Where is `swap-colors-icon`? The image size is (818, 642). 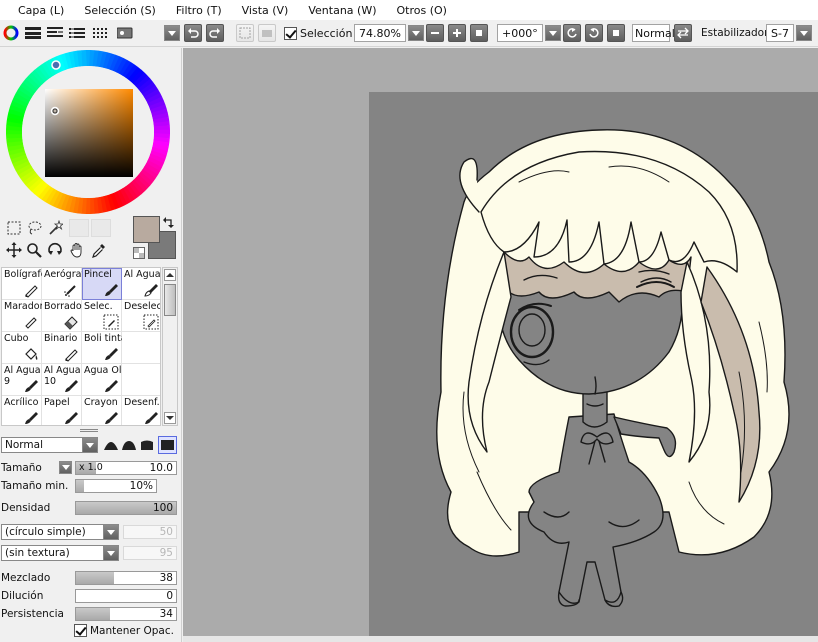
swap-colors-icon is located at coordinates (169, 222).